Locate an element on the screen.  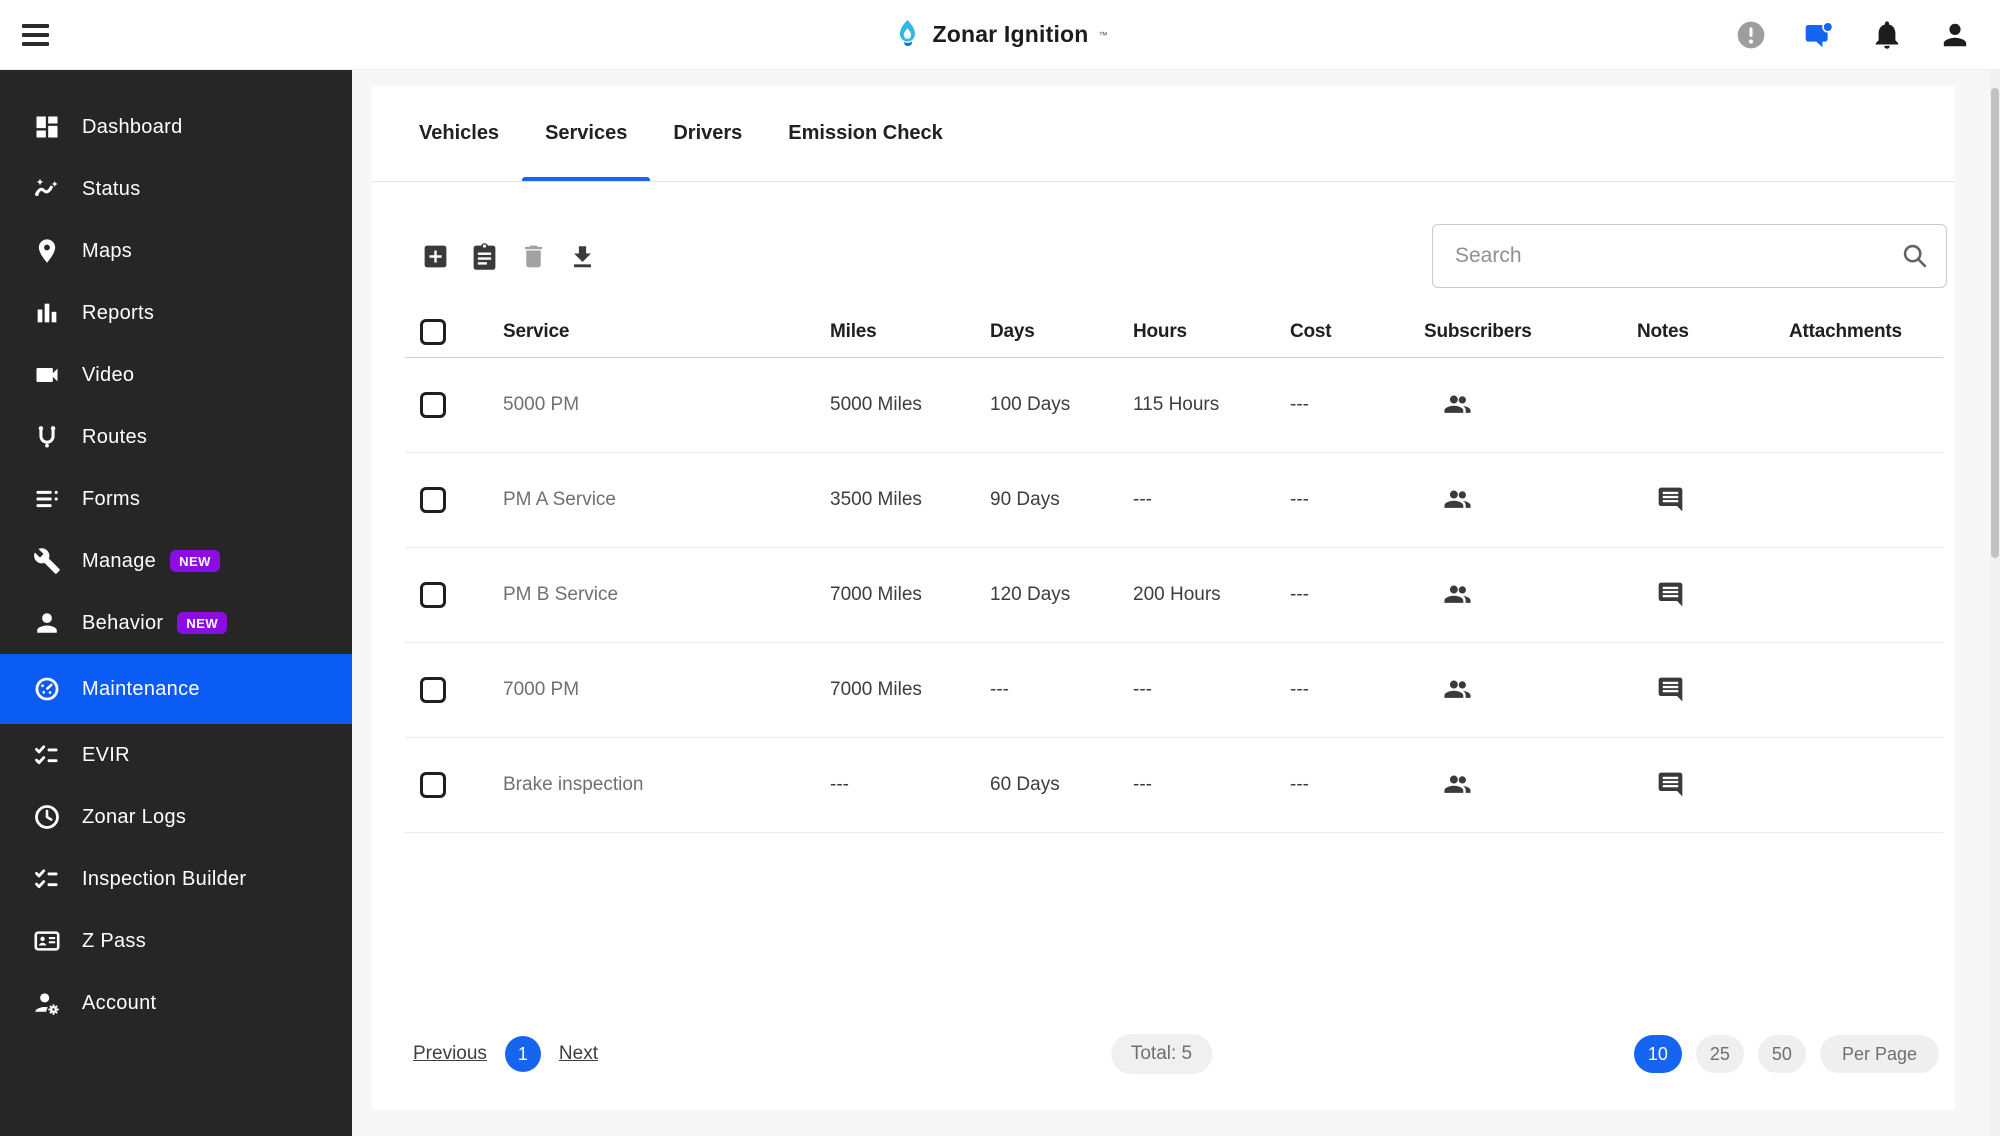
search-icon is located at coordinates (1915, 256).